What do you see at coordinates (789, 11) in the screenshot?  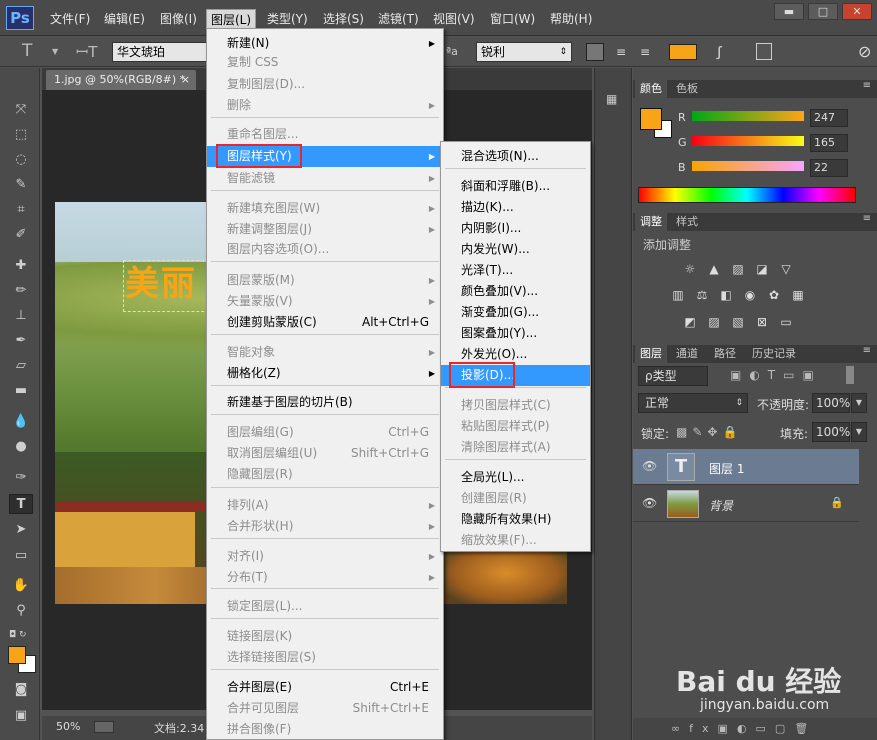 I see `minimize-button: ▬` at bounding box center [789, 11].